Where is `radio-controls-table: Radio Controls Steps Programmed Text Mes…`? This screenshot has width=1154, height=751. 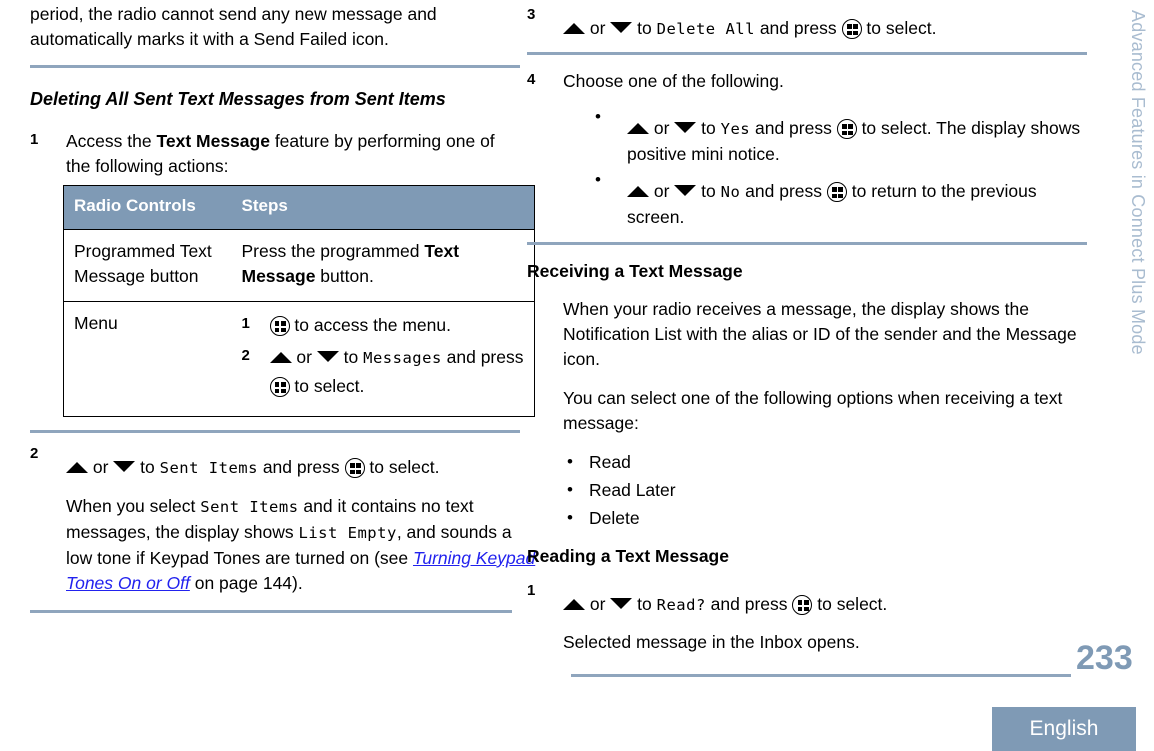 radio-controls-table: Radio Controls Steps Programmed Text Mes… is located at coordinates (299, 301).